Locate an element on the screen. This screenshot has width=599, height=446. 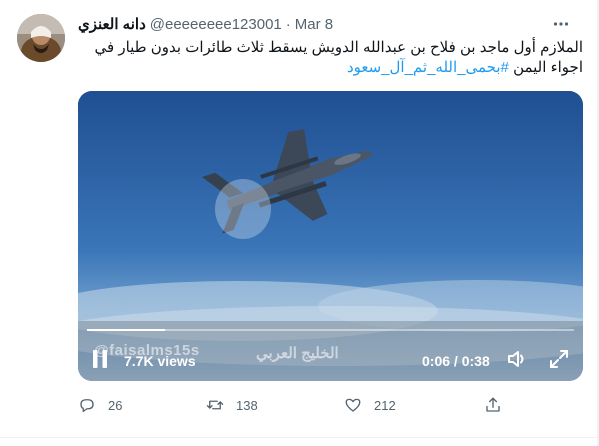
video-timer: 0:06 / 0:38 is located at coordinates (456, 361).